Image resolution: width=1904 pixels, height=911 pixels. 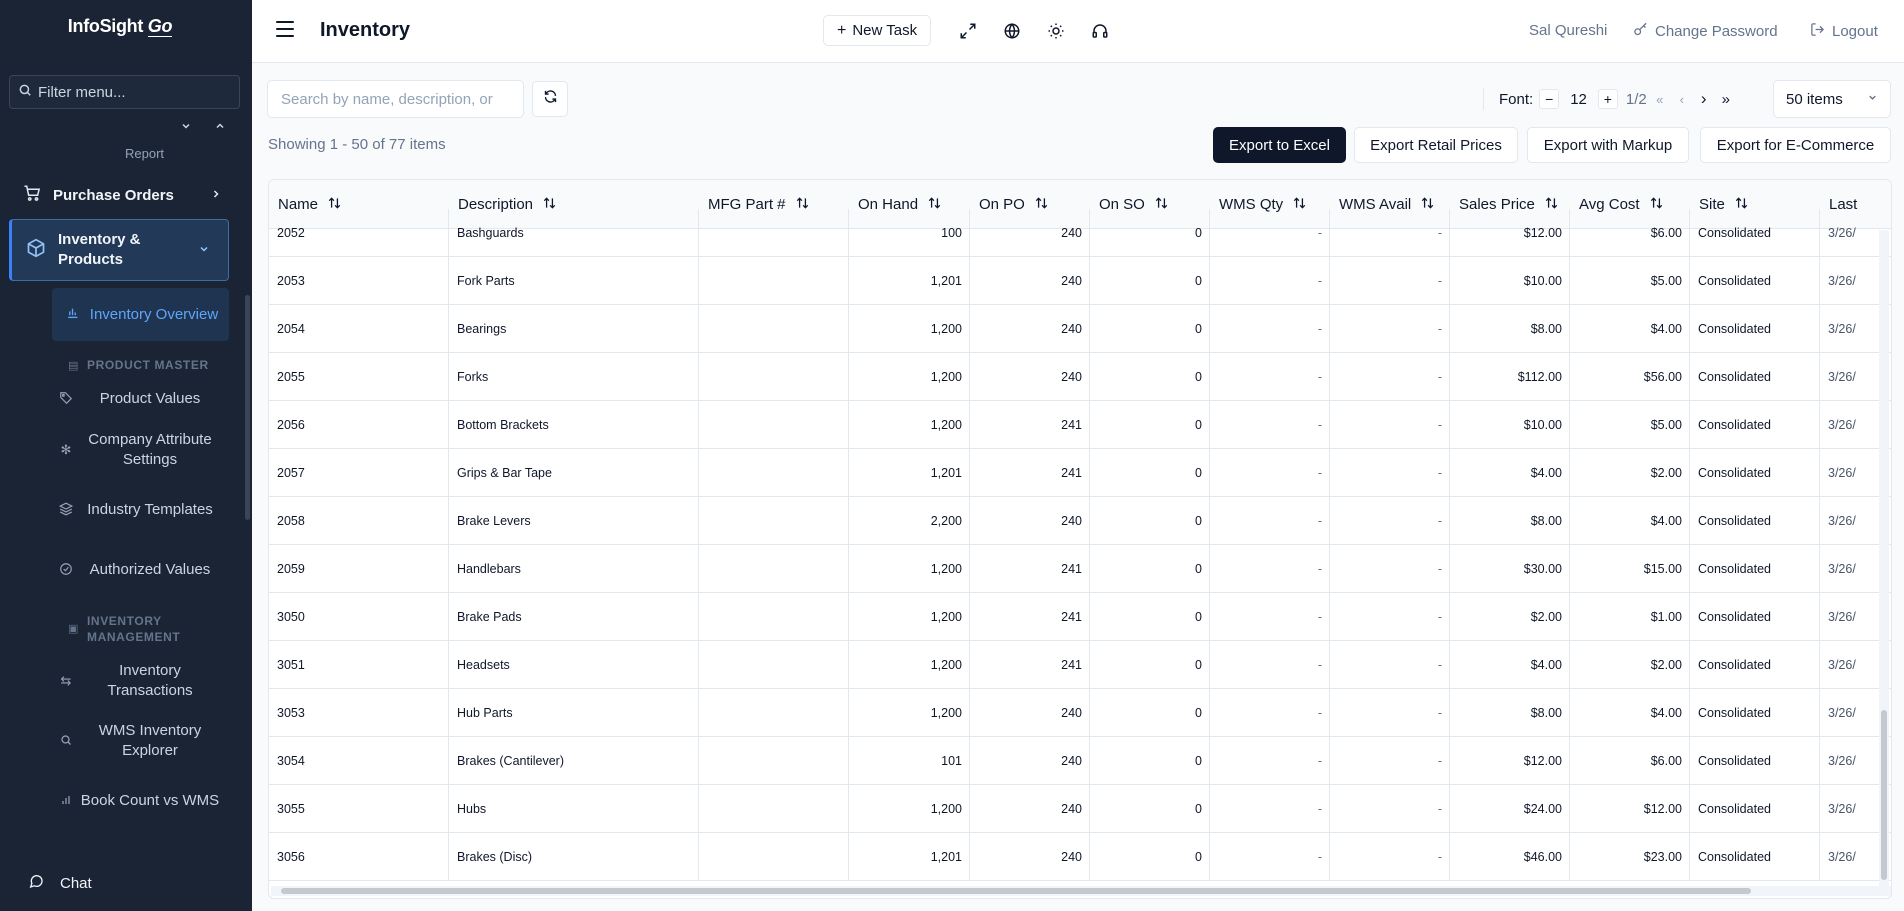 What do you see at coordinates (220, 127) in the screenshot?
I see `chevron-up-icon` at bounding box center [220, 127].